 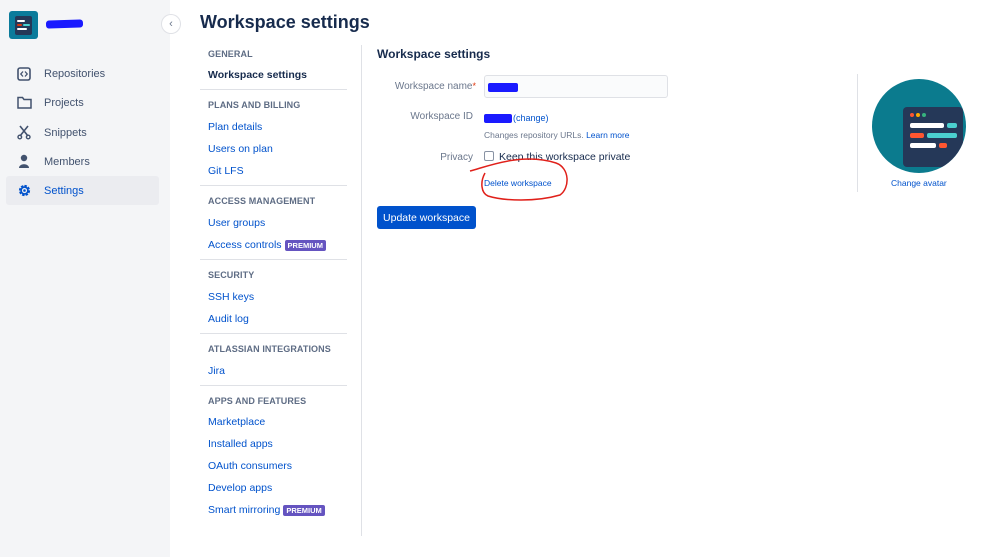 I want to click on workspace-name-input, so click(x=576, y=86).